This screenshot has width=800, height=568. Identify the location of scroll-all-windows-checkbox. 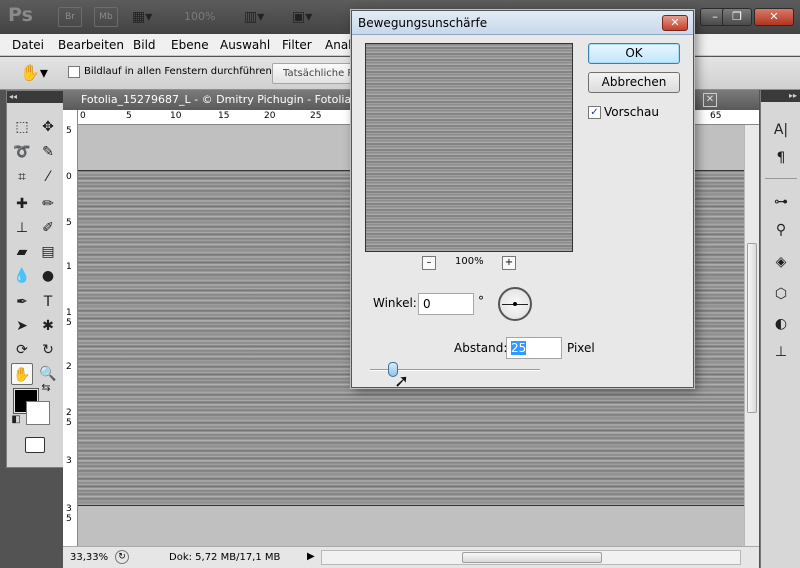
(74, 72).